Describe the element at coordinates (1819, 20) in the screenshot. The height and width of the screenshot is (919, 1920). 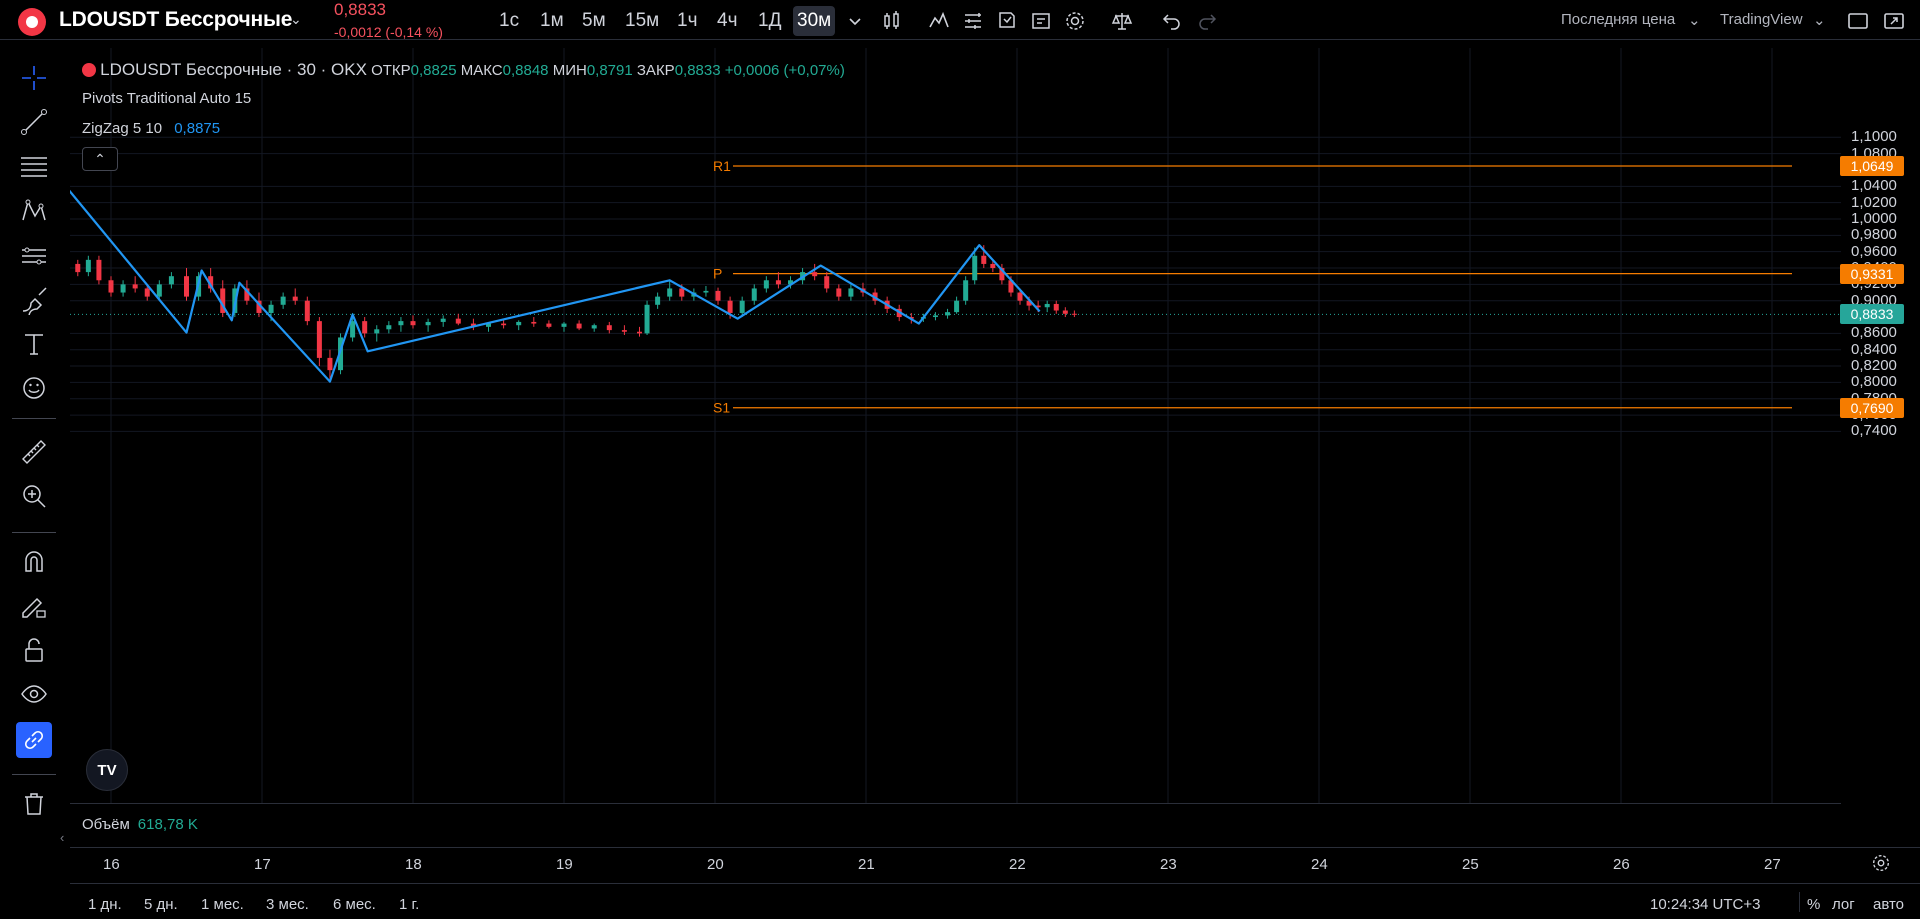
I see `theme-chevron-icon: ⌄` at that location.